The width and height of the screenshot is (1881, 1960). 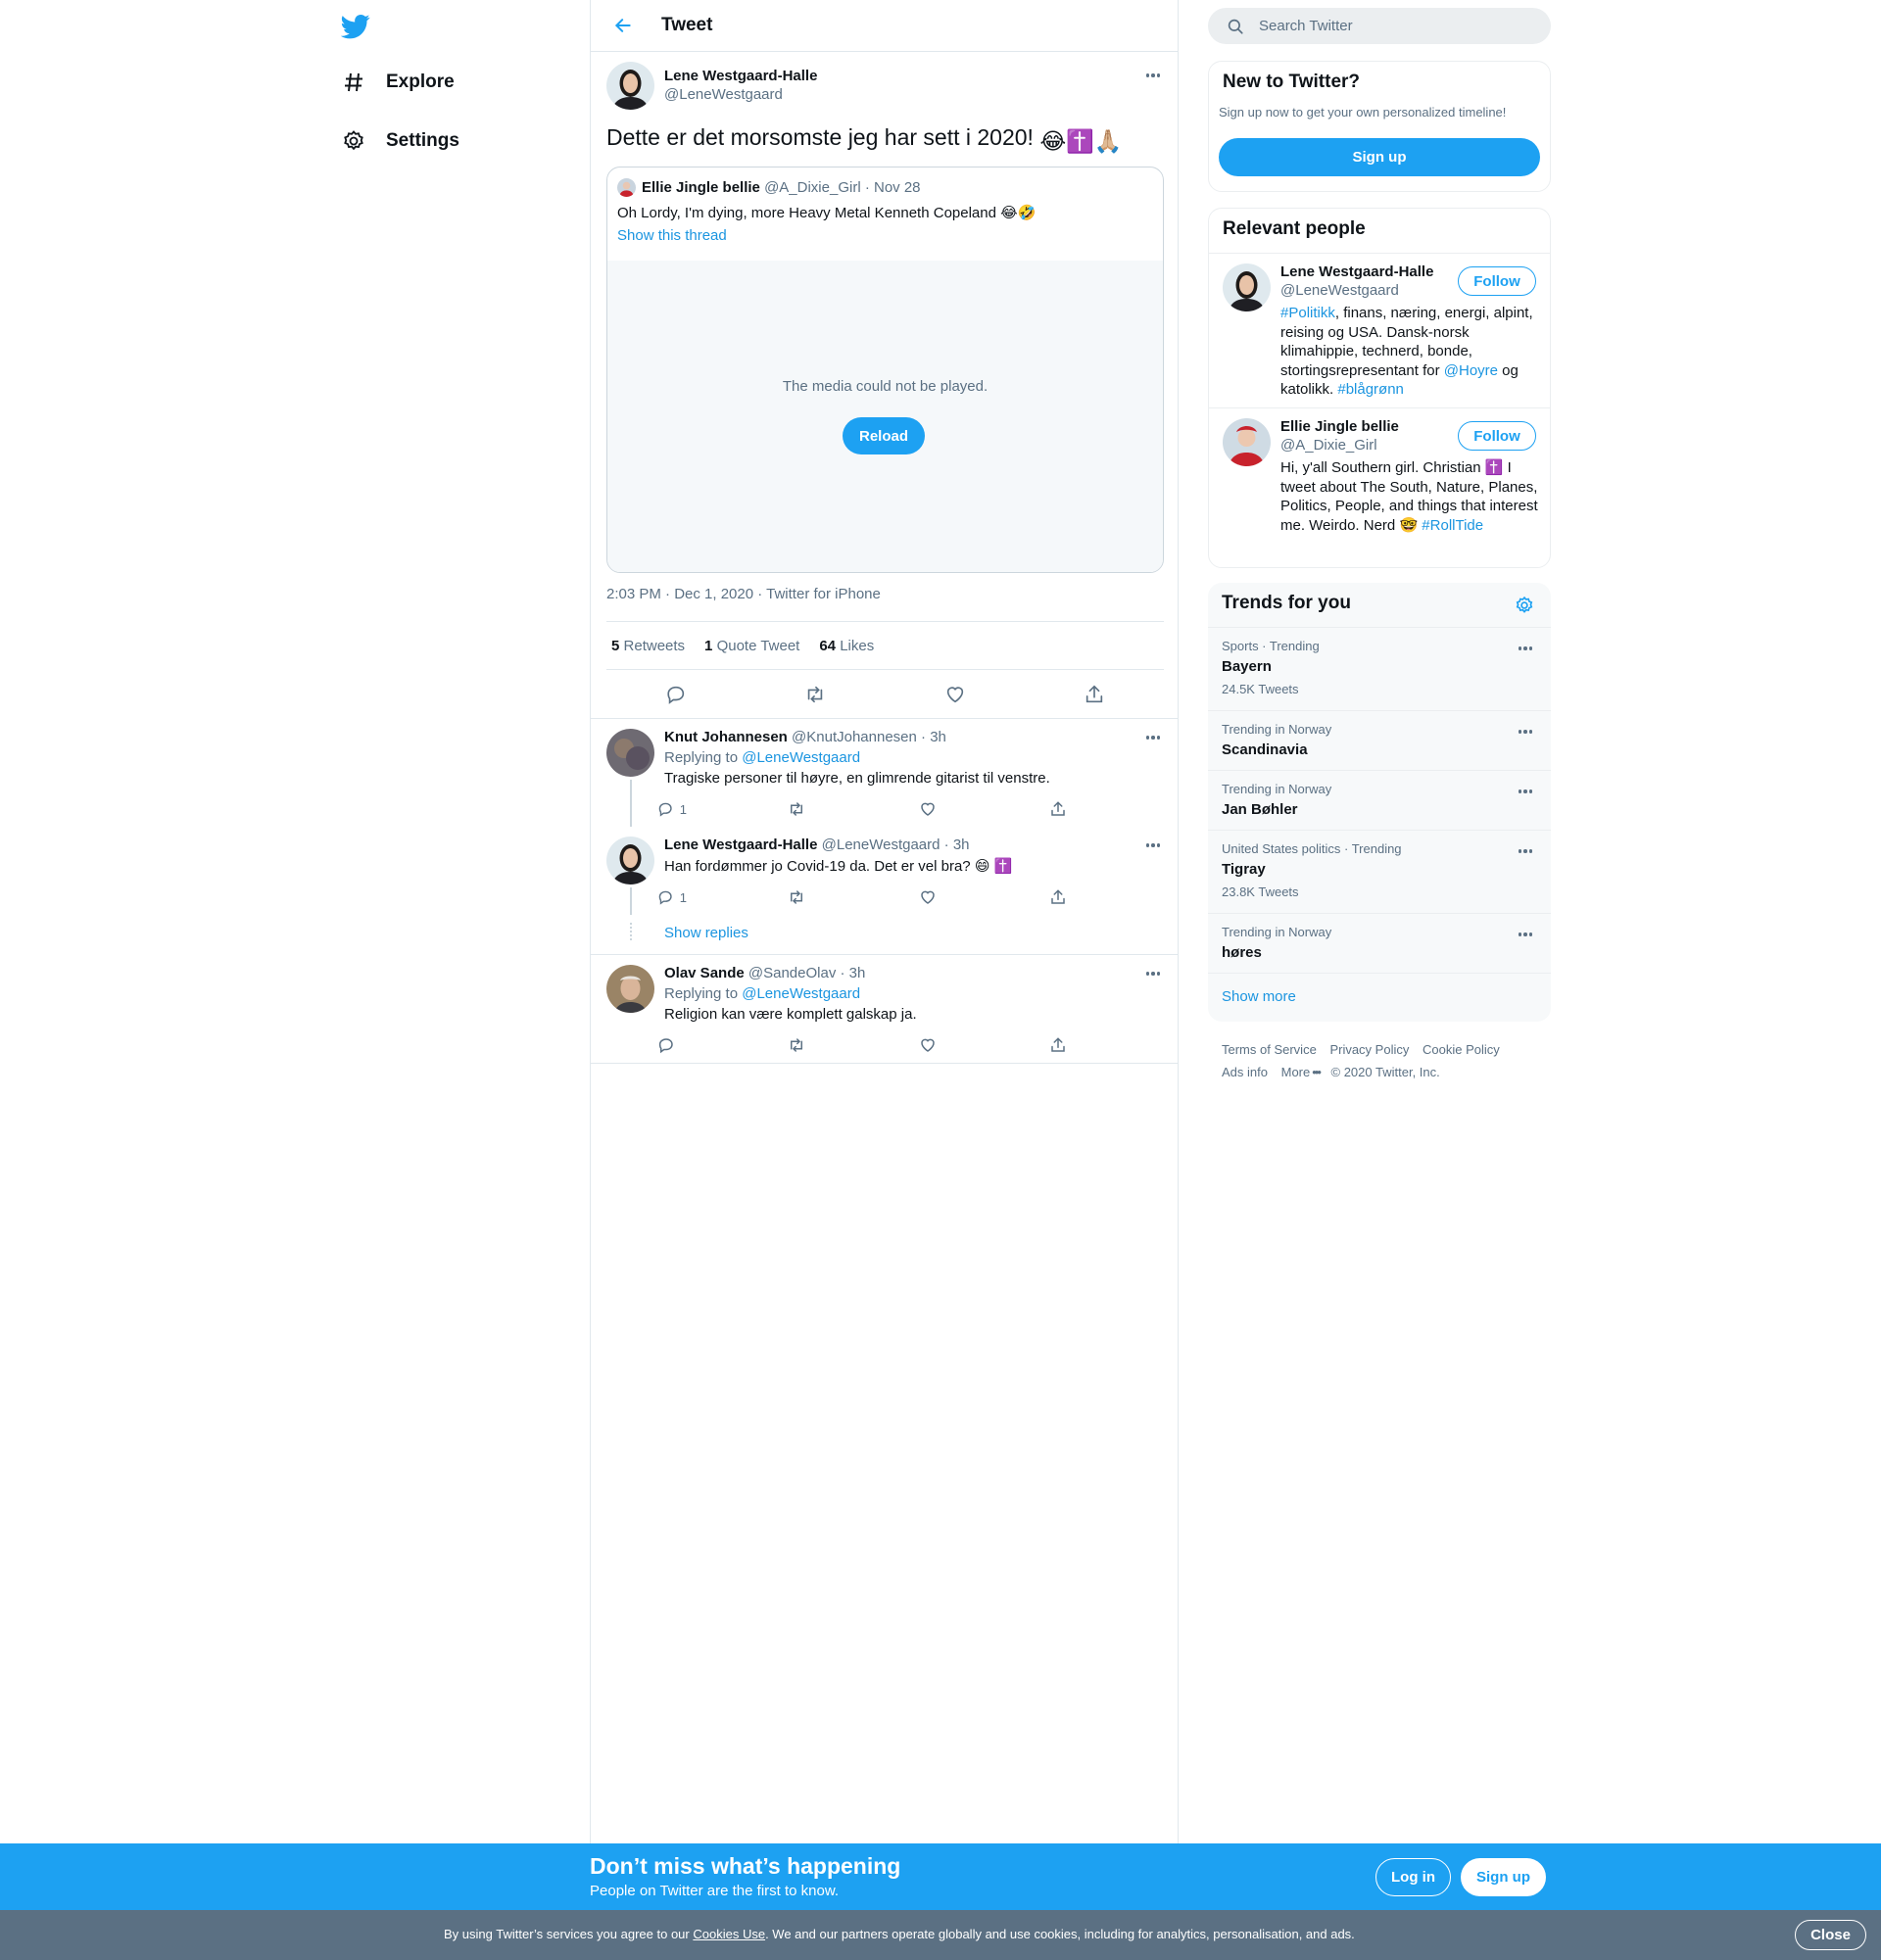 What do you see at coordinates (1356, 271) in the screenshot?
I see `person-name: Lene Westgaard-Halle` at bounding box center [1356, 271].